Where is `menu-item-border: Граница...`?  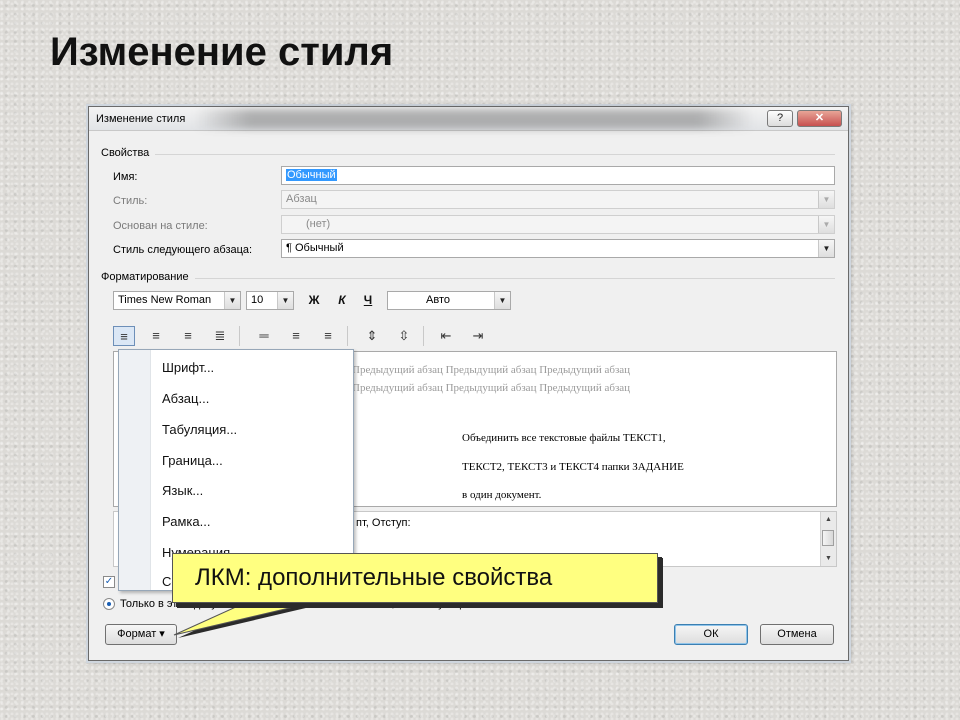
menu-item-border: Граница... is located at coordinates (192, 460).